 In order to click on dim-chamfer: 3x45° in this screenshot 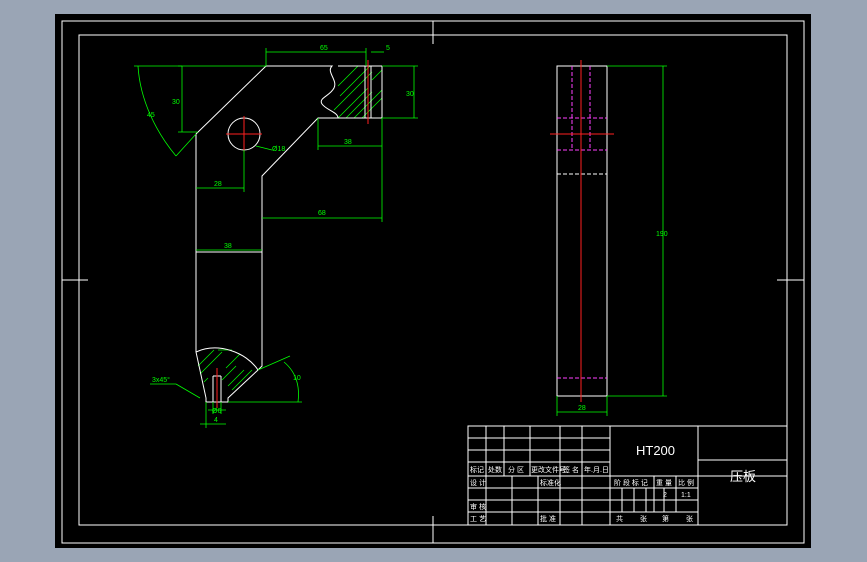, I will do `click(161, 380)`.